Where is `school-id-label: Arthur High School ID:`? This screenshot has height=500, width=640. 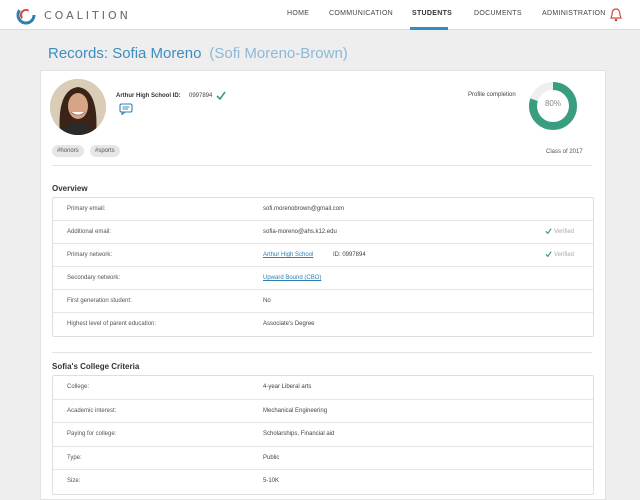
school-id-label: Arthur High School ID: is located at coordinates (148, 96).